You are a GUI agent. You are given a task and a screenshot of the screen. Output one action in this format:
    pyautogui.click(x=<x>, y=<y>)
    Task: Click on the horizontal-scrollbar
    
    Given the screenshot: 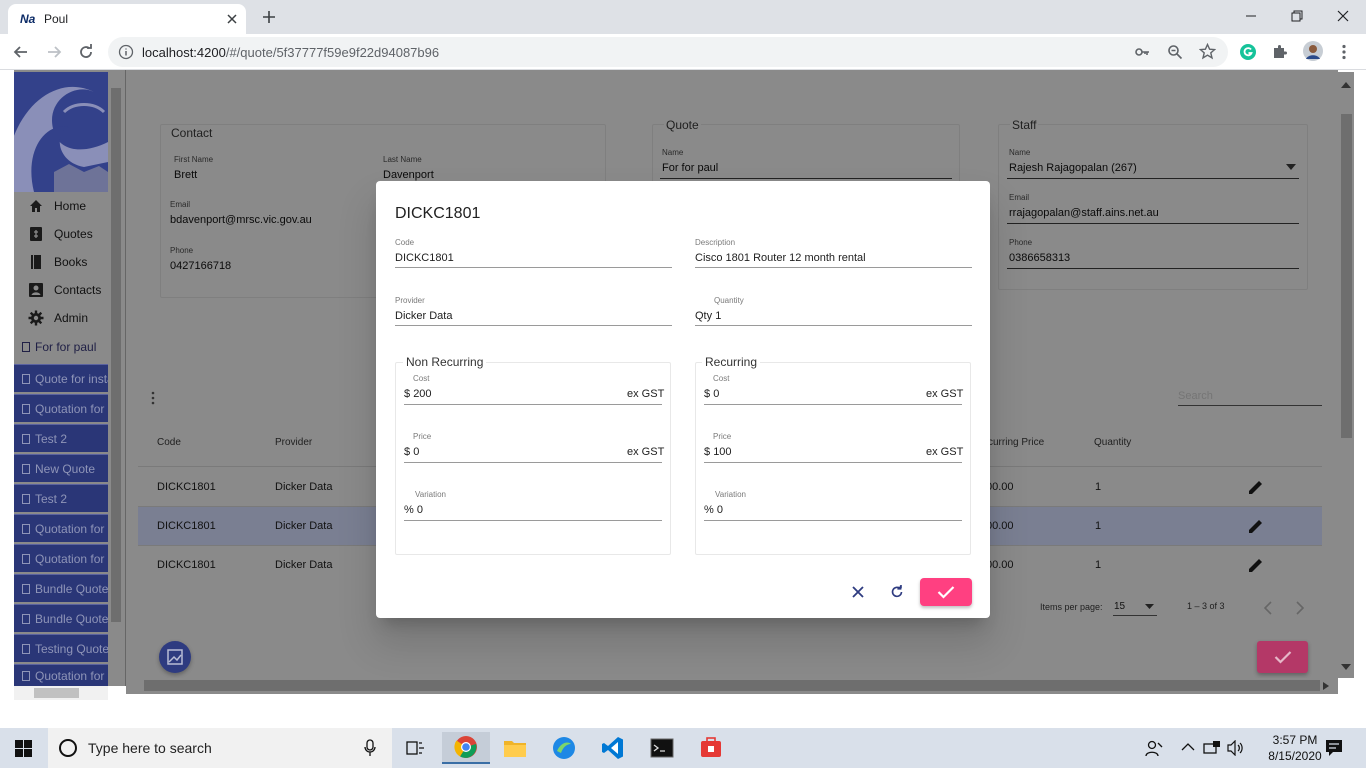 What is the action you would take?
    pyautogui.click(x=732, y=686)
    